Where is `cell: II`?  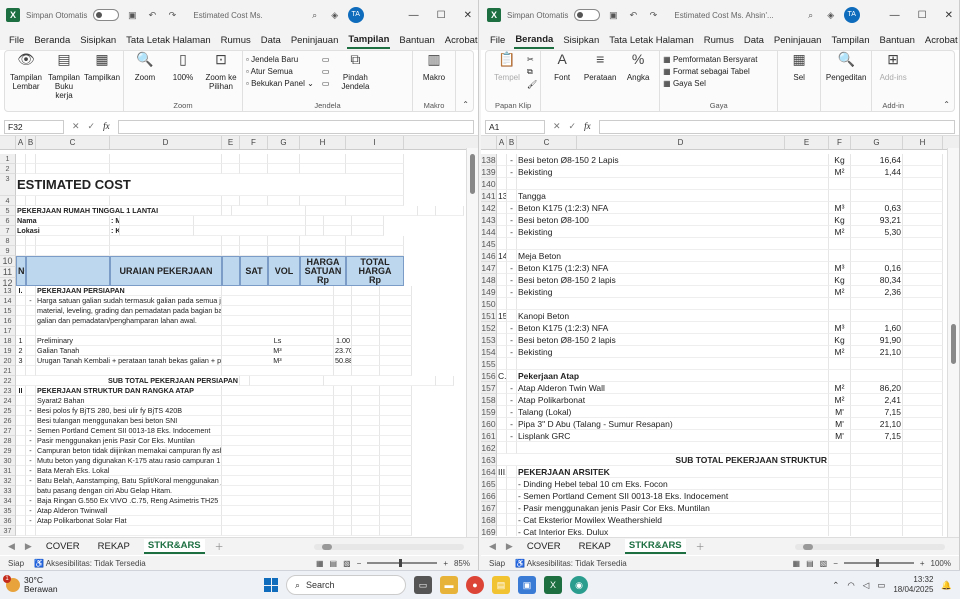 cell: II is located at coordinates (21, 391).